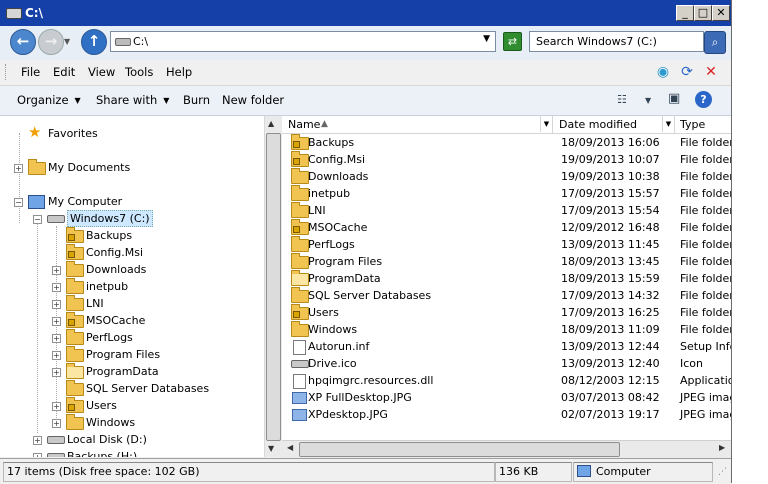 This screenshot has height=484, width=768. What do you see at coordinates (506, 278) in the screenshot?
I see `file-row: ProgramData 18/09/2013 15:59 File folder` at bounding box center [506, 278].